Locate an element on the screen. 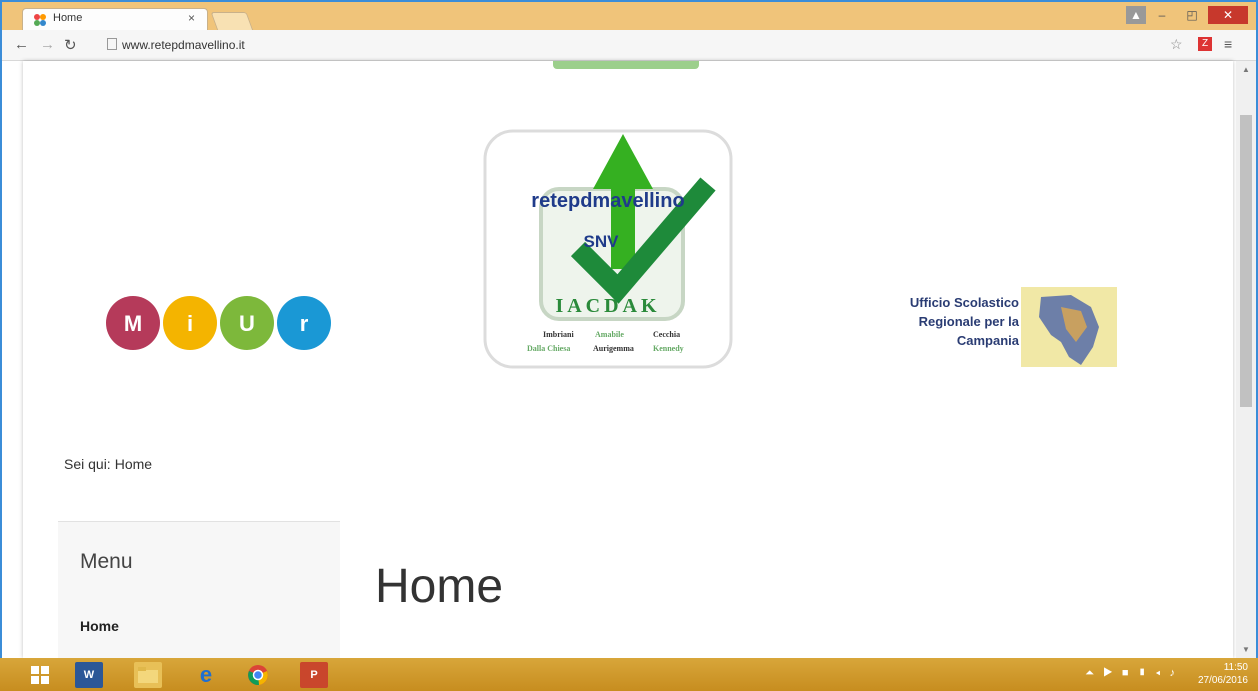  scroll-thumb is located at coordinates (1246, 261).